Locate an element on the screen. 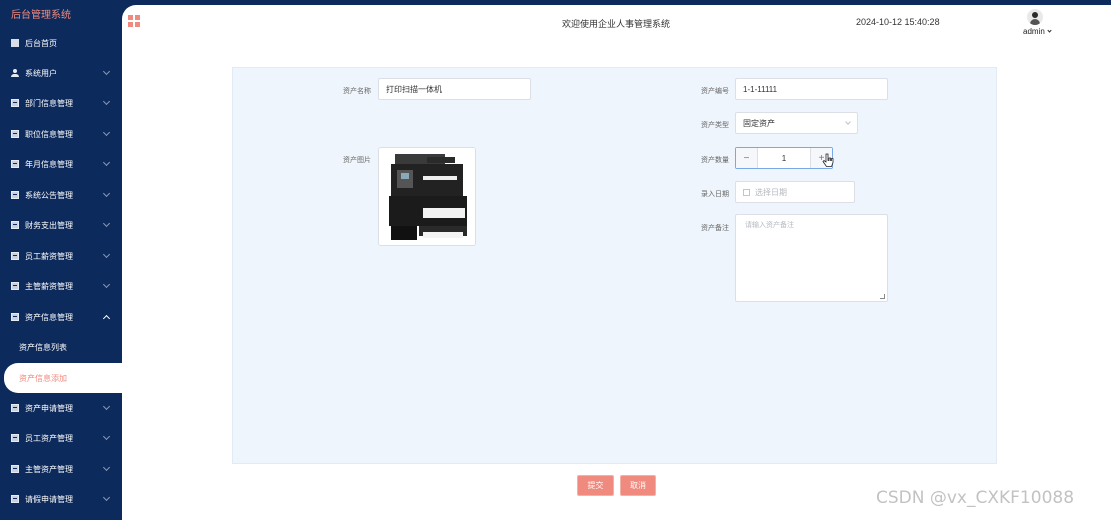 The height and width of the screenshot is (520, 1111). sidebar-item-label: 员工资产管理 is located at coordinates (49, 438).